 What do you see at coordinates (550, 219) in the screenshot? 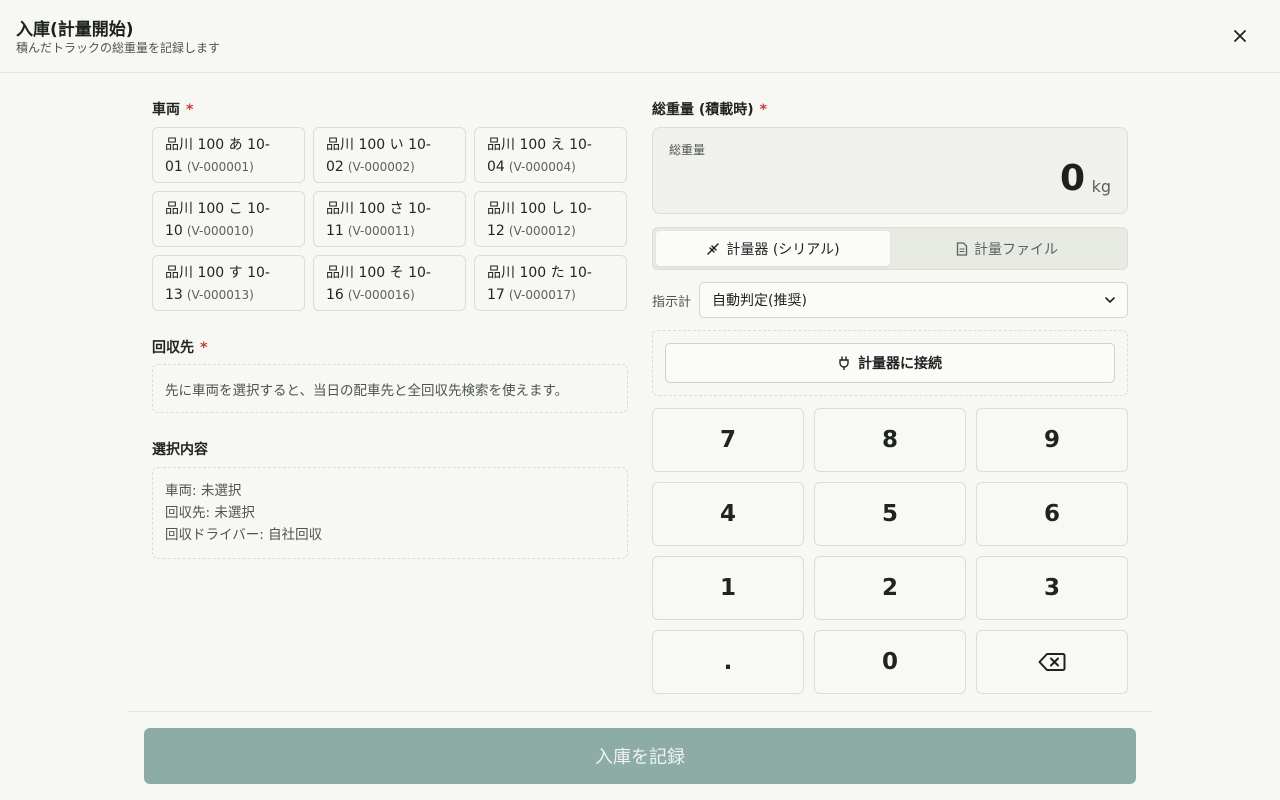
I see `vehicle-card: 品川 100 し 10- 12 (V-000012)` at bounding box center [550, 219].